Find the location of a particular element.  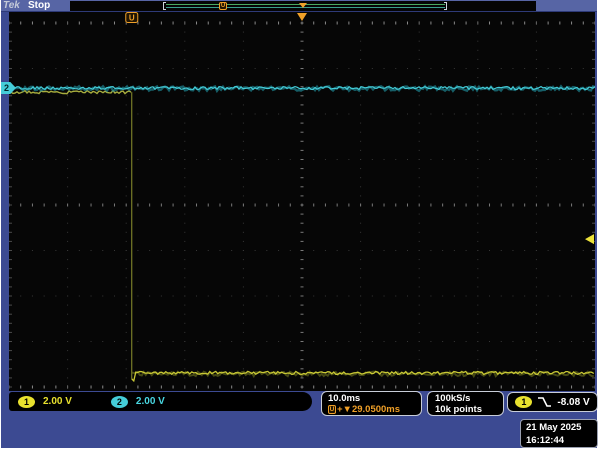

delay-marker-icon: U is located at coordinates (332, 409).